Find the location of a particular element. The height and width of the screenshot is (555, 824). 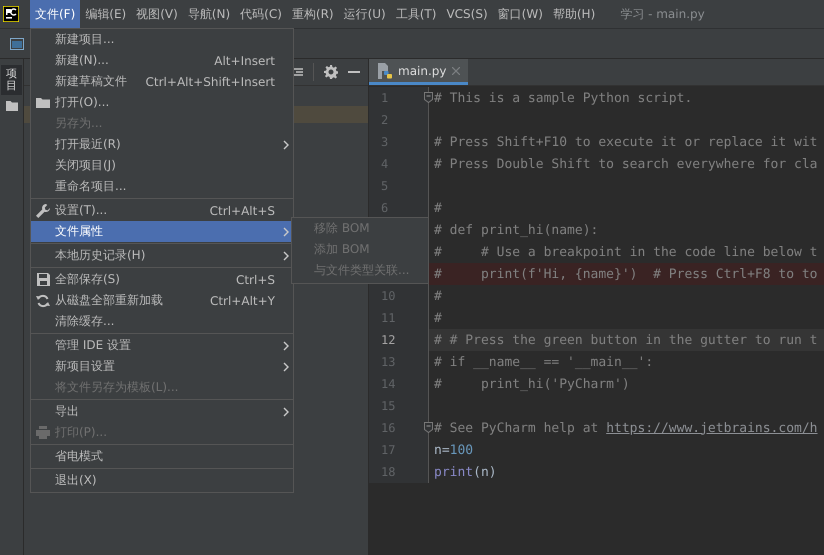

menu-title: 导航(N) is located at coordinates (209, 14).